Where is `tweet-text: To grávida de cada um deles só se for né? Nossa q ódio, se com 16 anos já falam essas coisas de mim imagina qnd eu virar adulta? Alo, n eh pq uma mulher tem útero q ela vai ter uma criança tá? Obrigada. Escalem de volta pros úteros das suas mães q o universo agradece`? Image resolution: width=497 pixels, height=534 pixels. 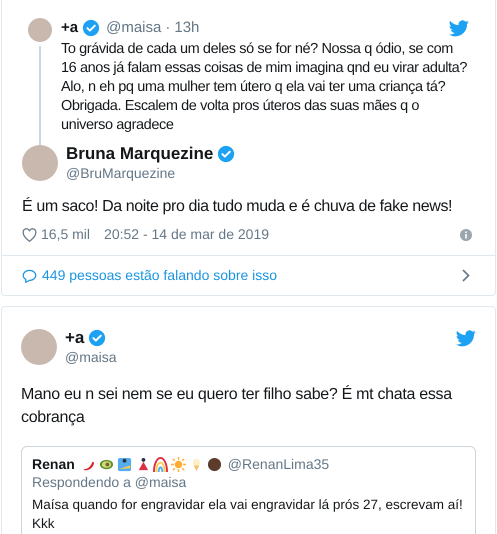
tweet-text: To grávida de cada um deles só se for né? Nossa q ódio, se com 16 anos já falam essas coisas de mim imagina qnd eu virar adulta? Alo, n eh pq uma mulher tem útero q ela vai ter uma criança tá? Obrigada. Escalem de volta pros úteros das suas mães q o universo agradece is located at coordinates (264, 87).